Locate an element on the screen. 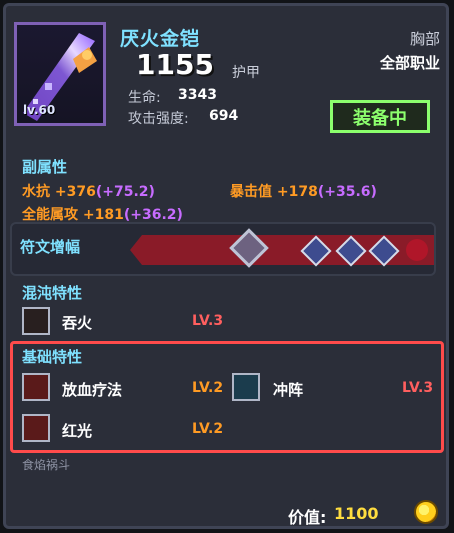  wind-icon is located at coordinates (246, 387).